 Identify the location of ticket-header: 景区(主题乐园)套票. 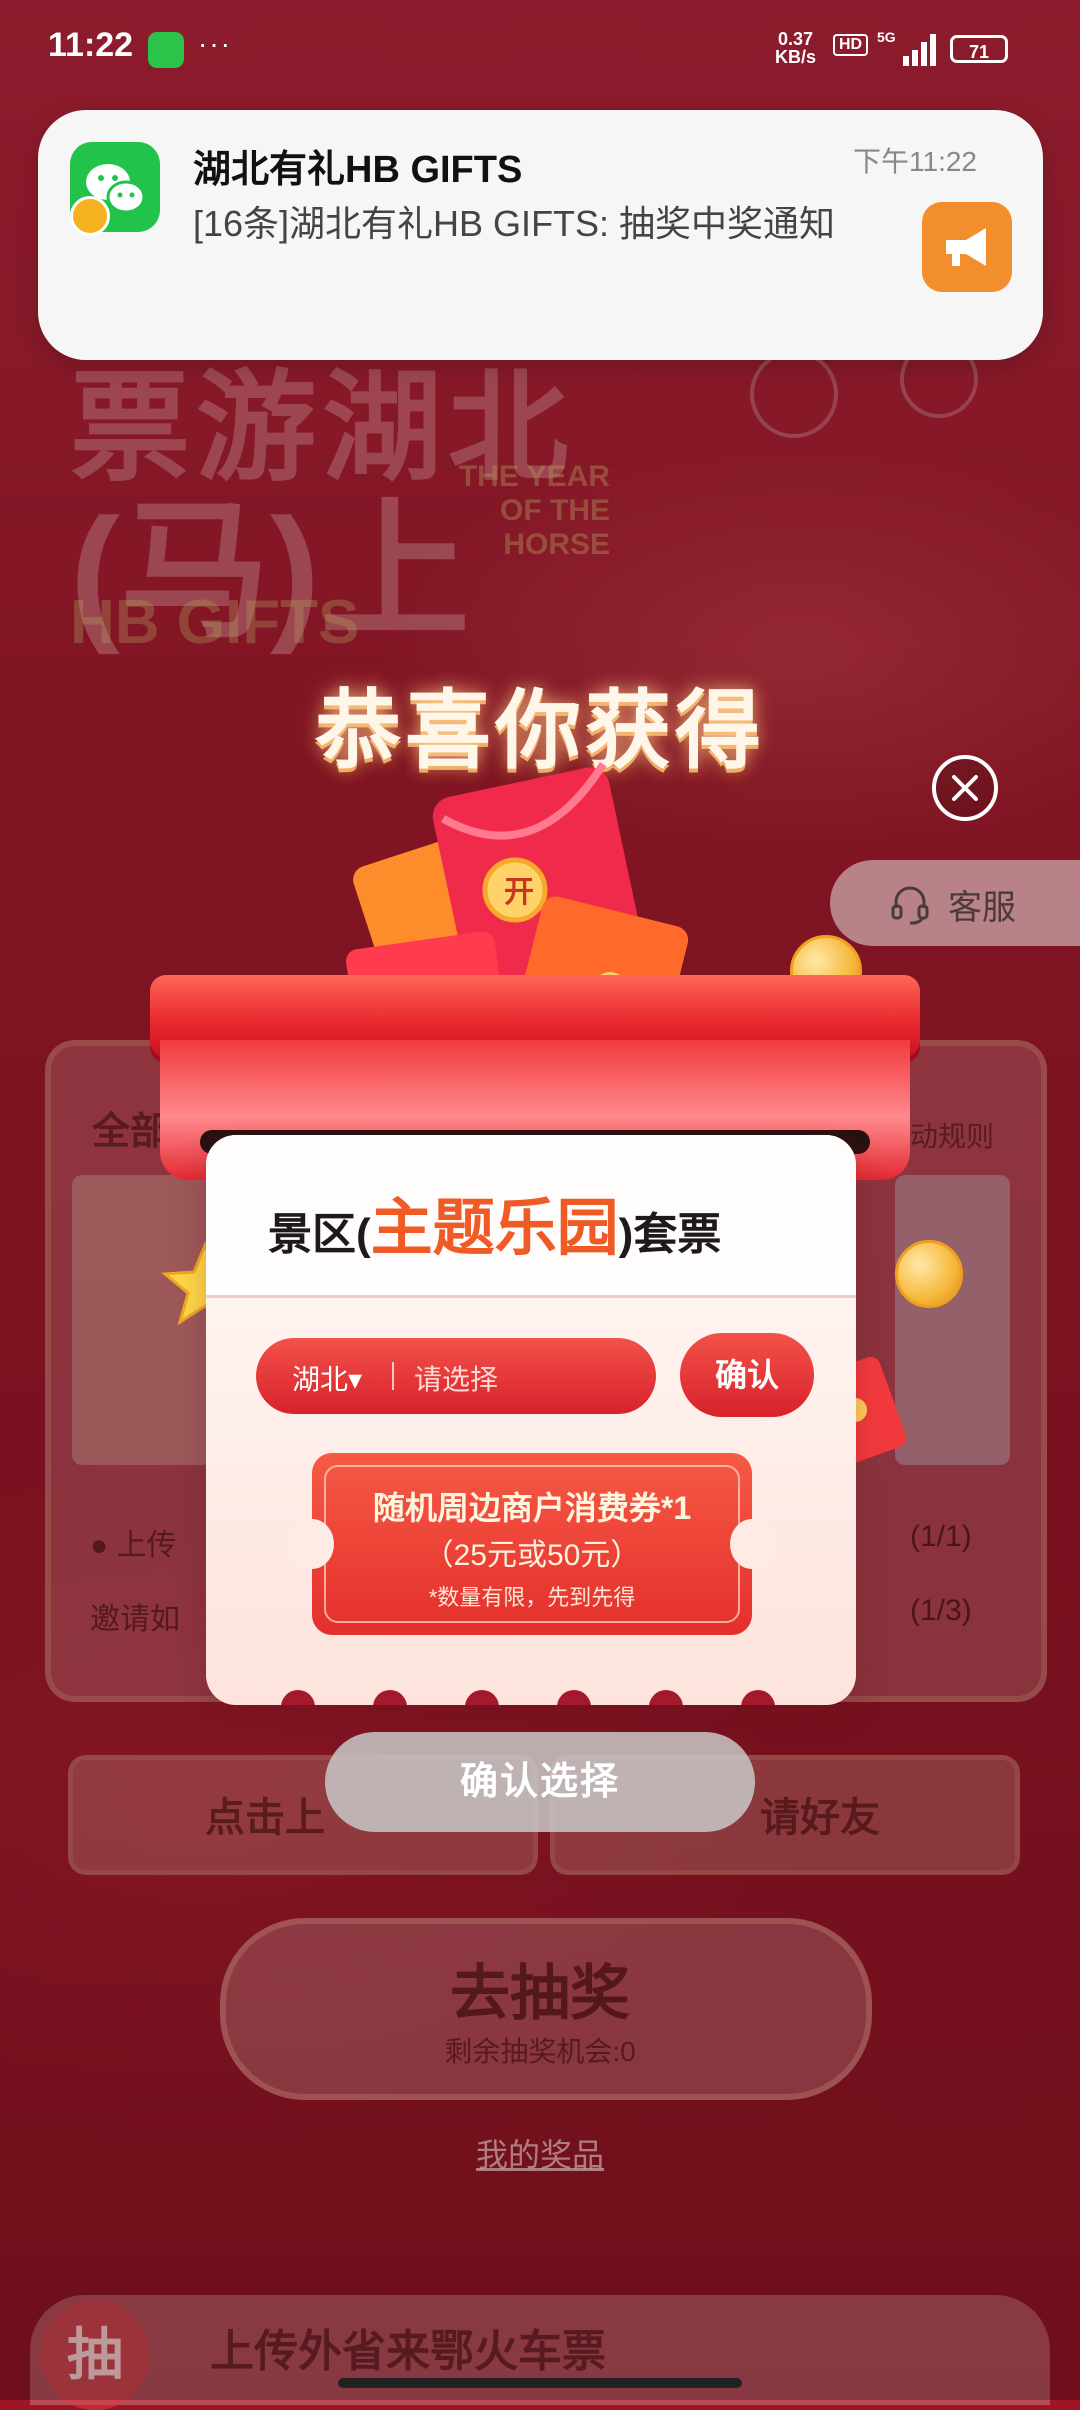
(531, 1215).